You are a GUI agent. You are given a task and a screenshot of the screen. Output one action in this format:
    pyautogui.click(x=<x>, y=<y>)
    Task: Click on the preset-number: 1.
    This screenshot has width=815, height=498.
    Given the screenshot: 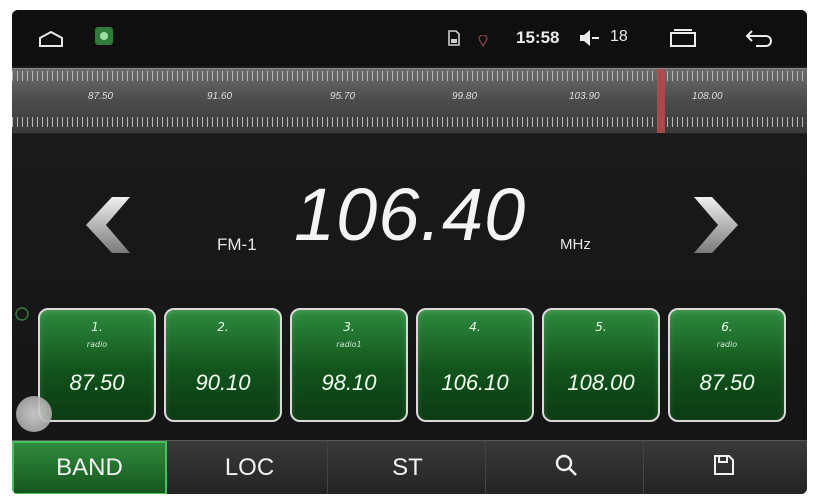 What is the action you would take?
    pyautogui.click(x=97, y=327)
    